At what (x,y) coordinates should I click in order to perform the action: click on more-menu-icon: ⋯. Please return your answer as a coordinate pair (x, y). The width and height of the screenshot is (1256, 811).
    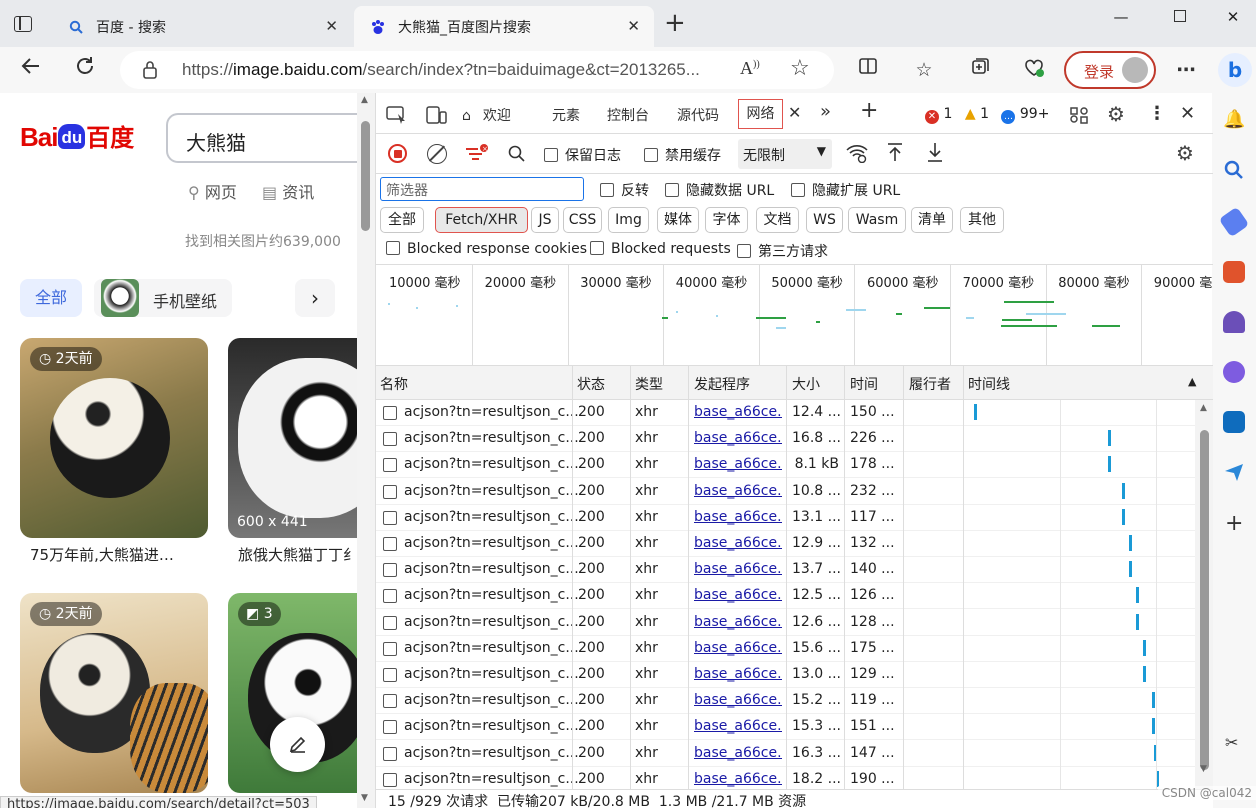
    Looking at the image, I should click on (1186, 70).